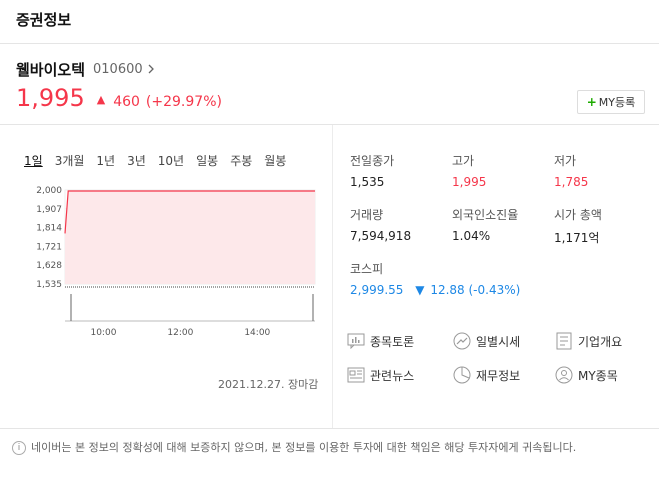 This screenshot has width=659, height=487. Describe the element at coordinates (49, 285) in the screenshot. I see `y-tick-label: 1,535` at that location.